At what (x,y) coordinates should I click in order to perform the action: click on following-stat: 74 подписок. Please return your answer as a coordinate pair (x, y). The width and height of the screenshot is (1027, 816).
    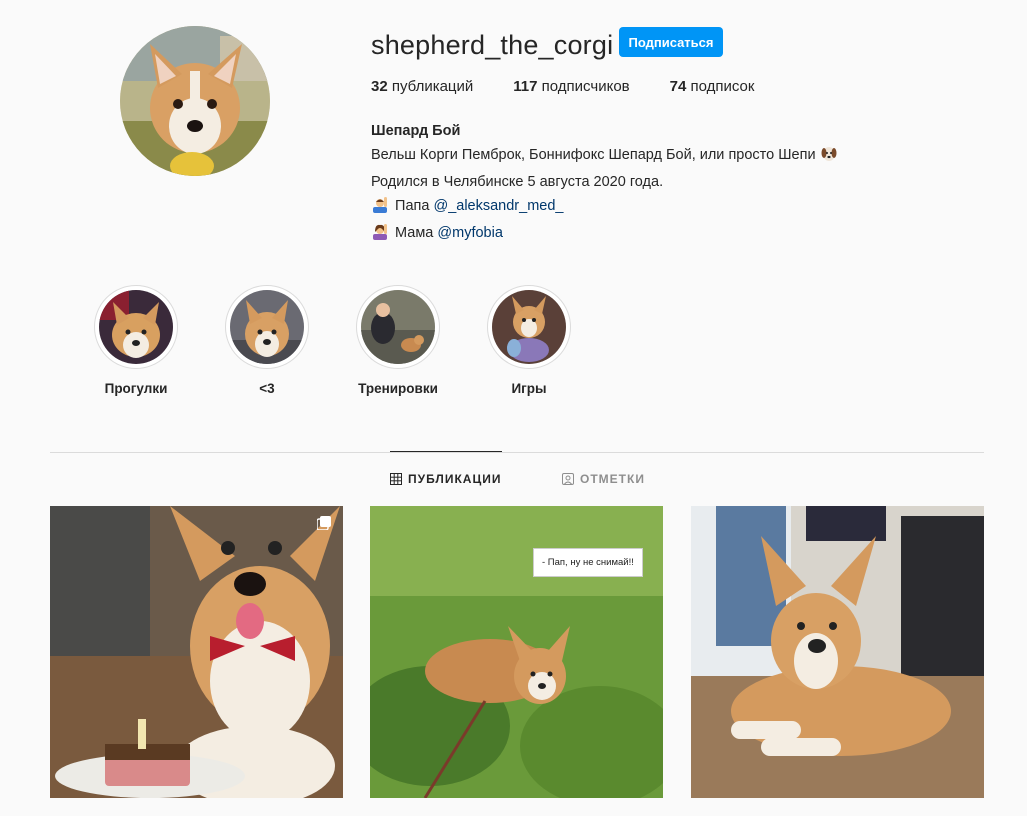
    Looking at the image, I should click on (712, 86).